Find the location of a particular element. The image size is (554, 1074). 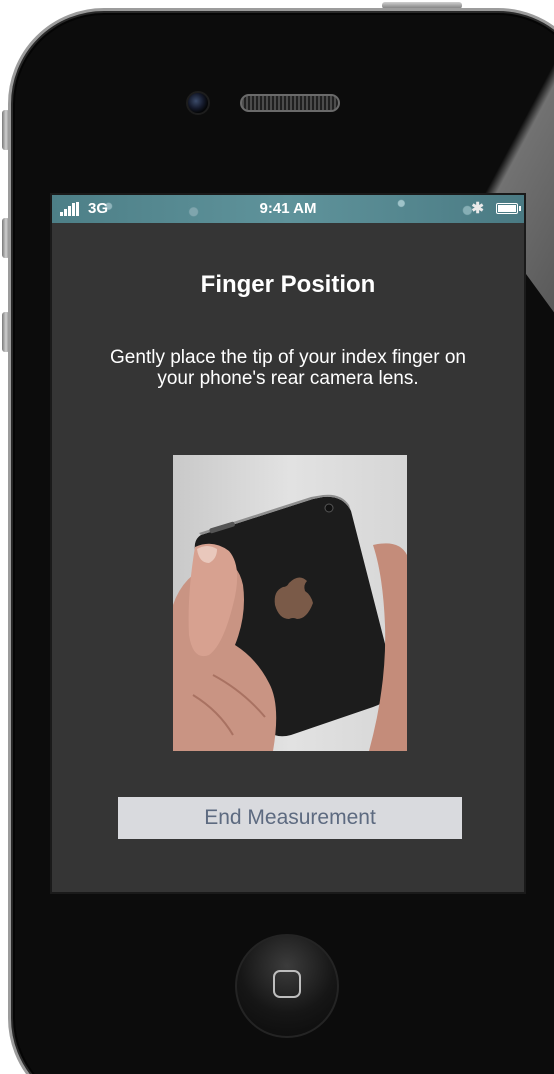

earpiece-speaker is located at coordinates (290, 103).